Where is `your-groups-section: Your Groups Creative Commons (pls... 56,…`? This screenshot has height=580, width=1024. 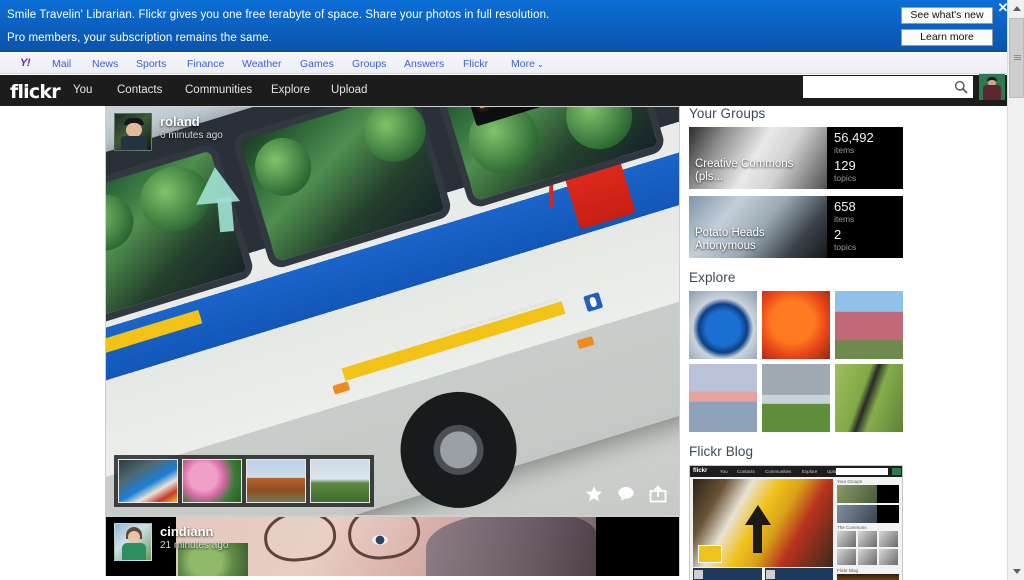
your-groups-section: Your Groups Creative Commons (pls... 56,… is located at coordinates (796, 182).